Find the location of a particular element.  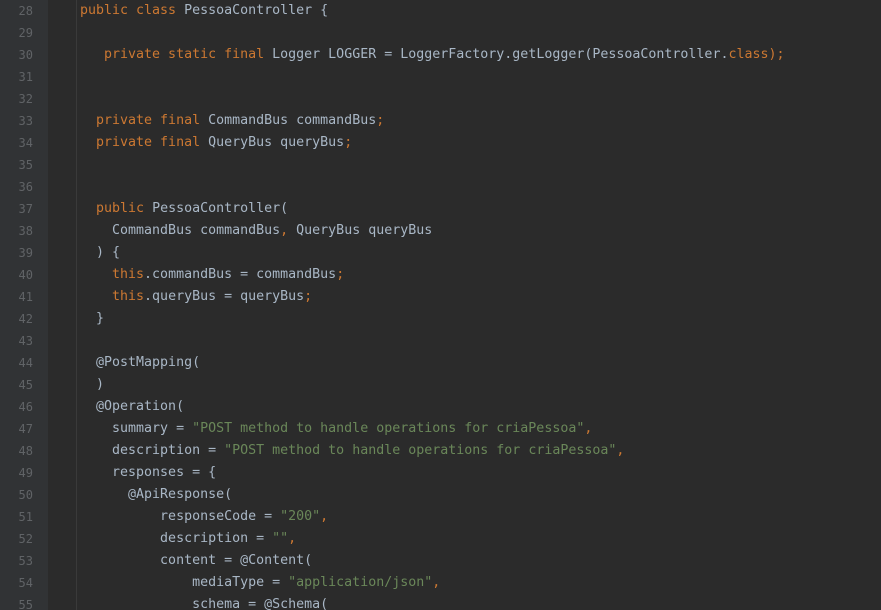

keyword-token: public class is located at coordinates (132, 10).